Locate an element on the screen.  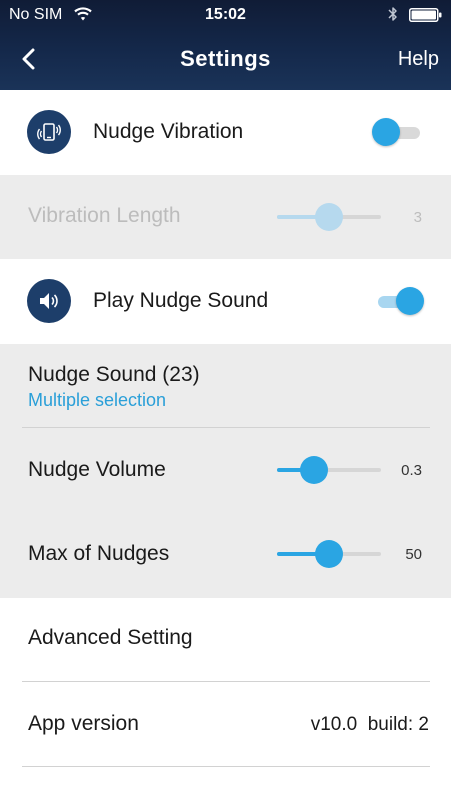
app-version-row: App version v10.0 build: 2 is located at coordinates (225, 741).